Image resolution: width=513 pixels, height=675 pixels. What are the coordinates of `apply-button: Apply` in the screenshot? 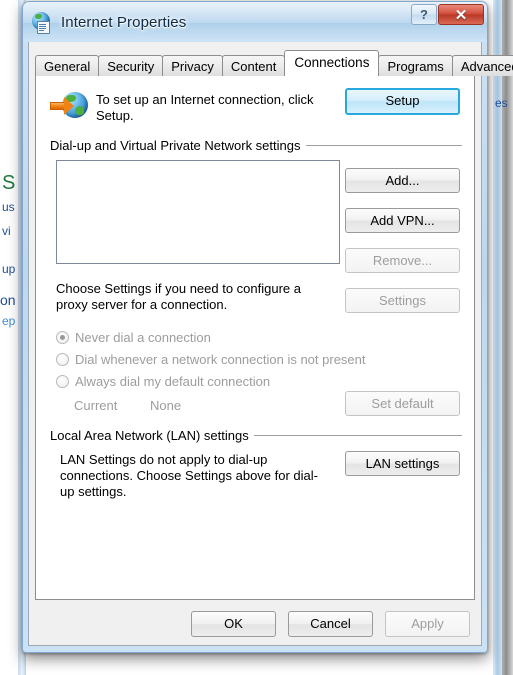 It's located at (427, 624).